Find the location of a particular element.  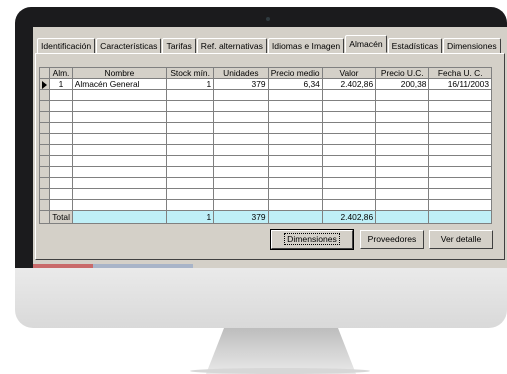

cell-stock-min: 1 is located at coordinates (190, 84).